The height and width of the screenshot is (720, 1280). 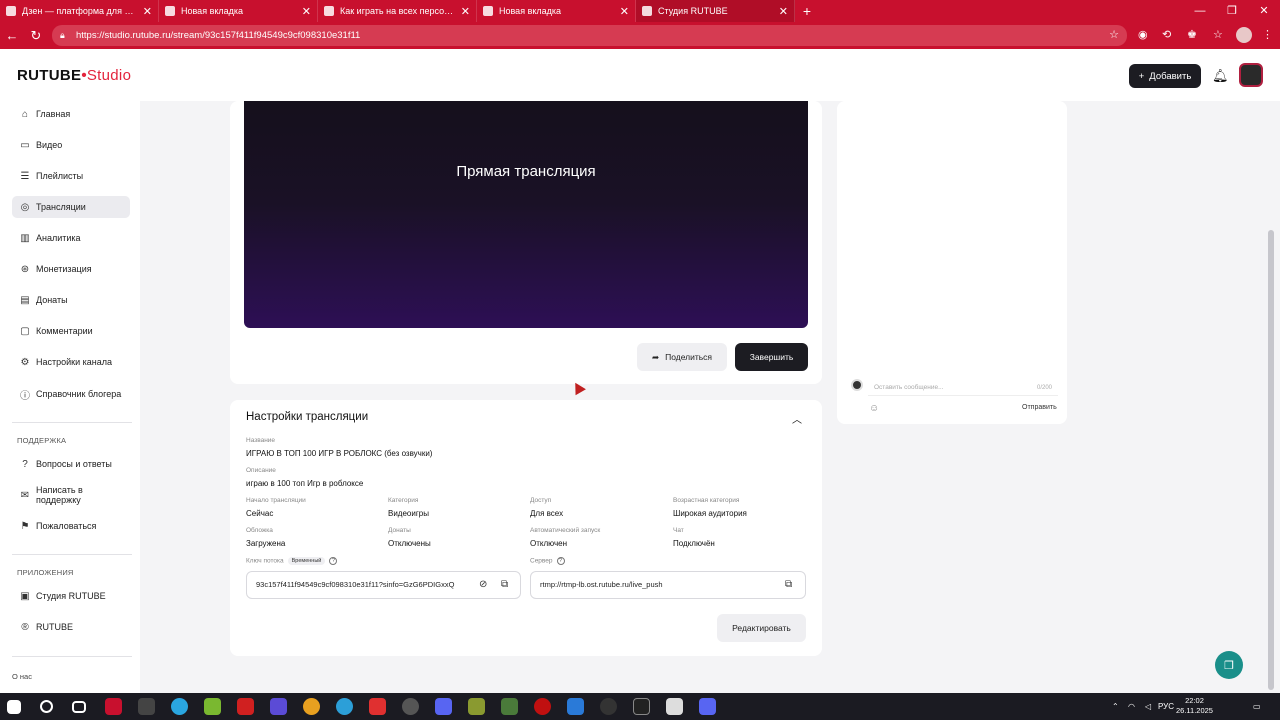 I want to click on record-icon, so click(x=542, y=706).